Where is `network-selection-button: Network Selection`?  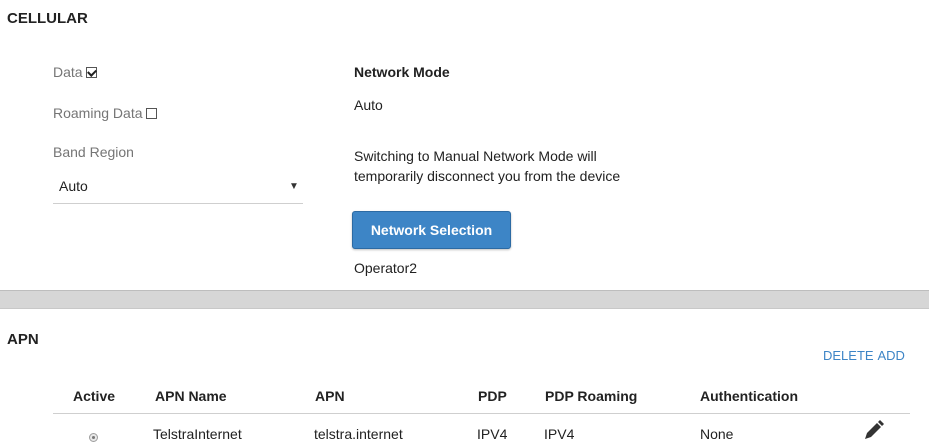
network-selection-button: Network Selection is located at coordinates (431, 230).